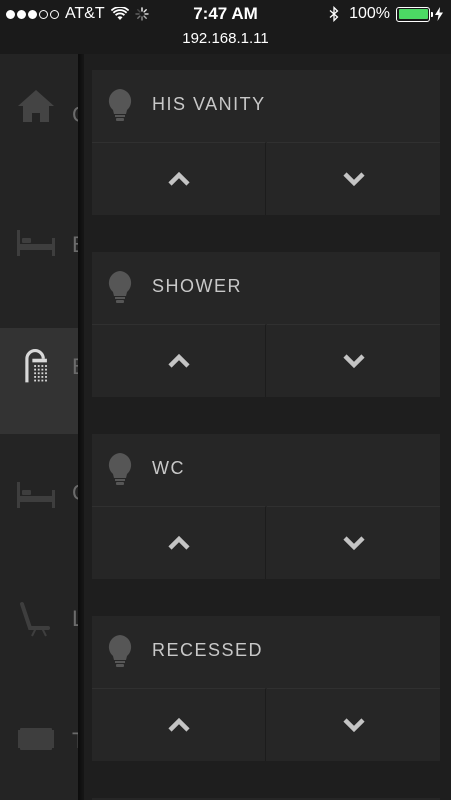 Image resolution: width=451 pixels, height=800 pixels. What do you see at coordinates (225, 14) in the screenshot?
I see `status-bar: AT&T 7:47 AM 100%` at bounding box center [225, 14].